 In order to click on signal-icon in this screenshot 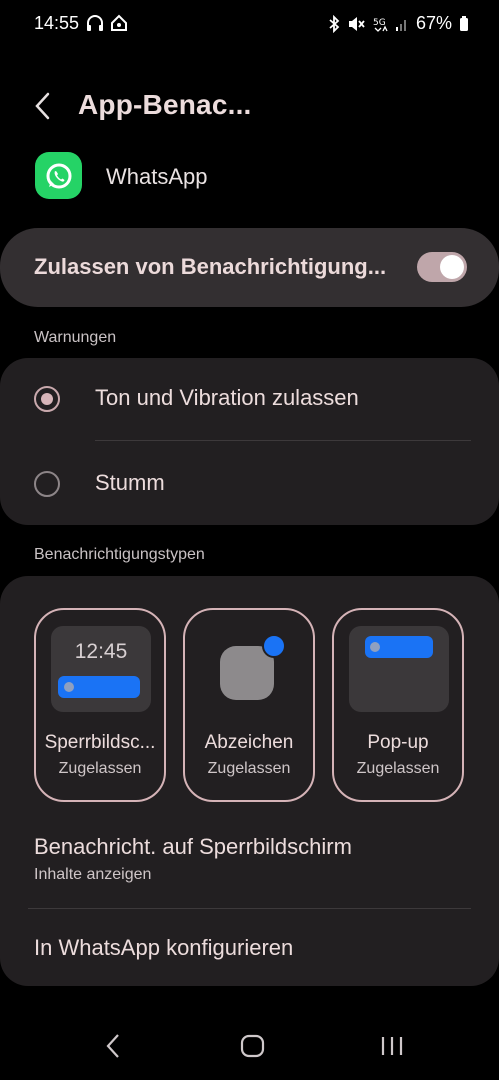, I will do `click(402, 24)`.